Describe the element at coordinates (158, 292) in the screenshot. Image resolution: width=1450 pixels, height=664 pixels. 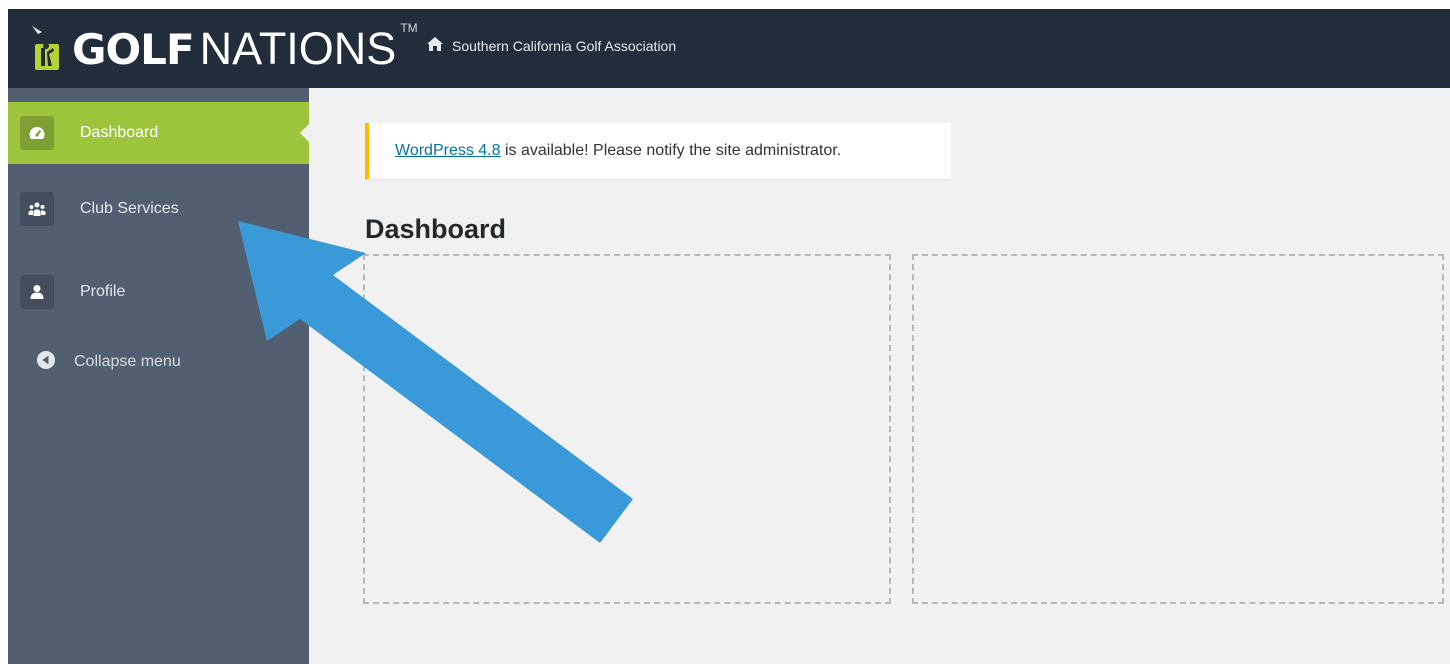
I see `sidebar-item-profile: Profile` at that location.